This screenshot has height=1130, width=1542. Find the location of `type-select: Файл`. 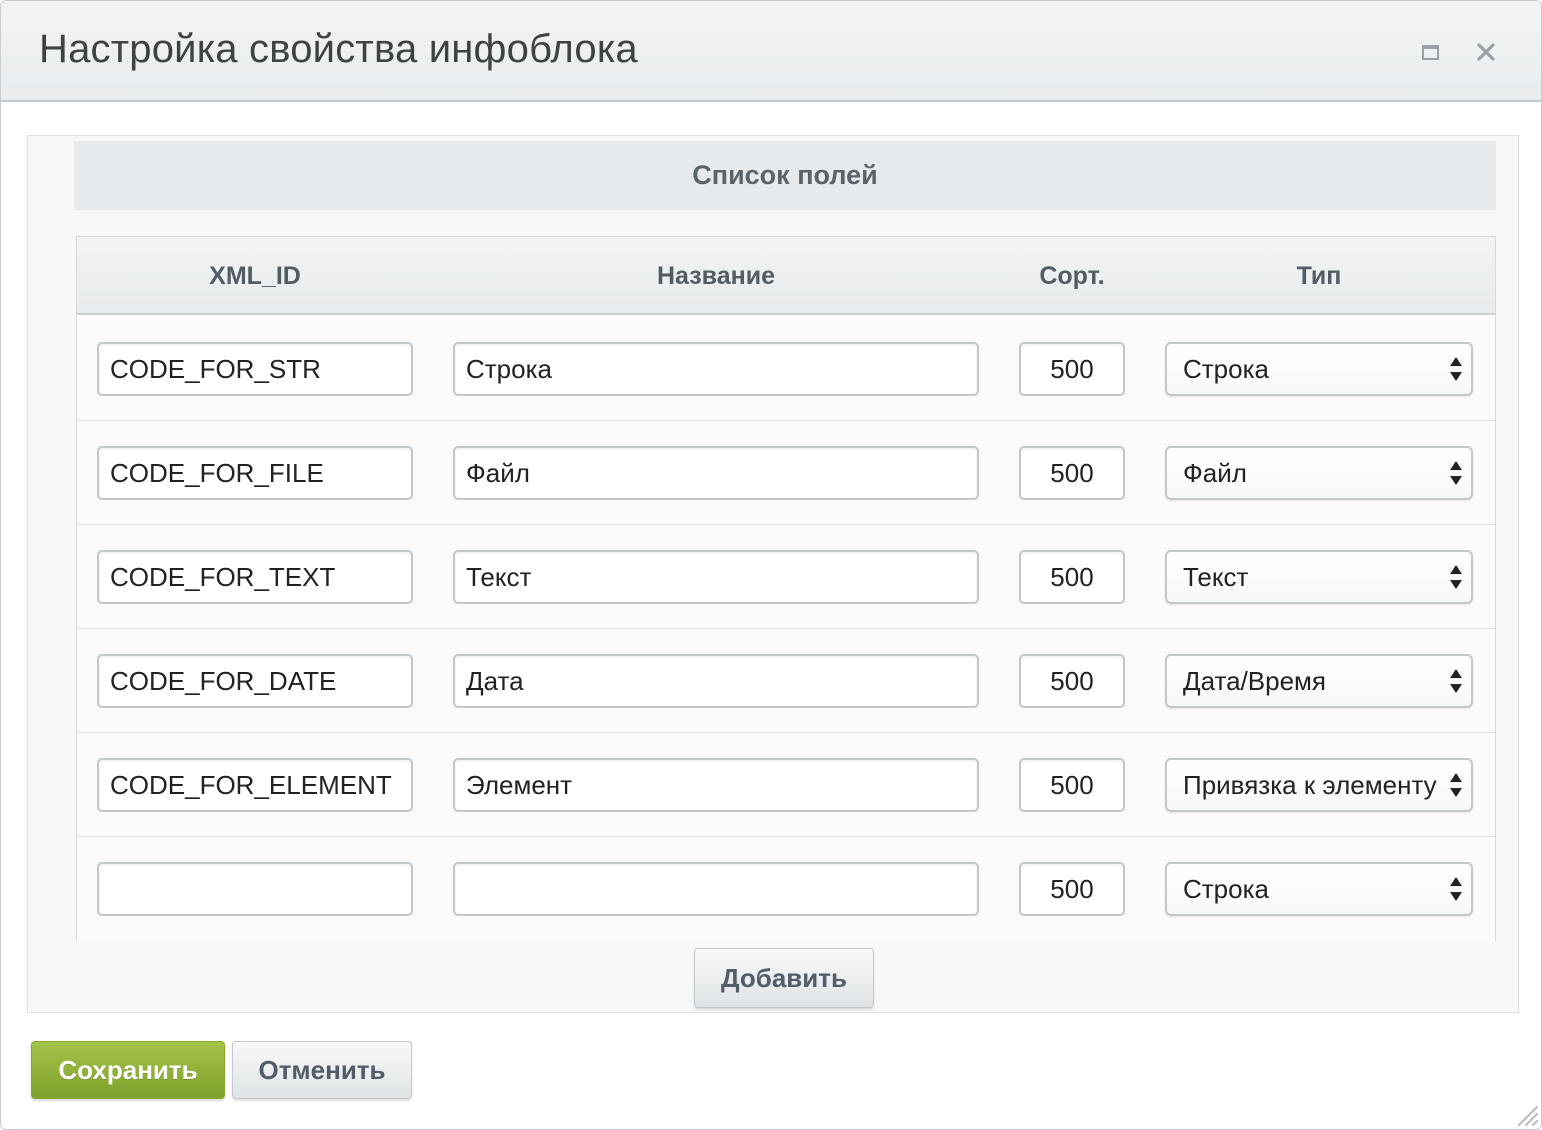

type-select: Файл is located at coordinates (1319, 473).